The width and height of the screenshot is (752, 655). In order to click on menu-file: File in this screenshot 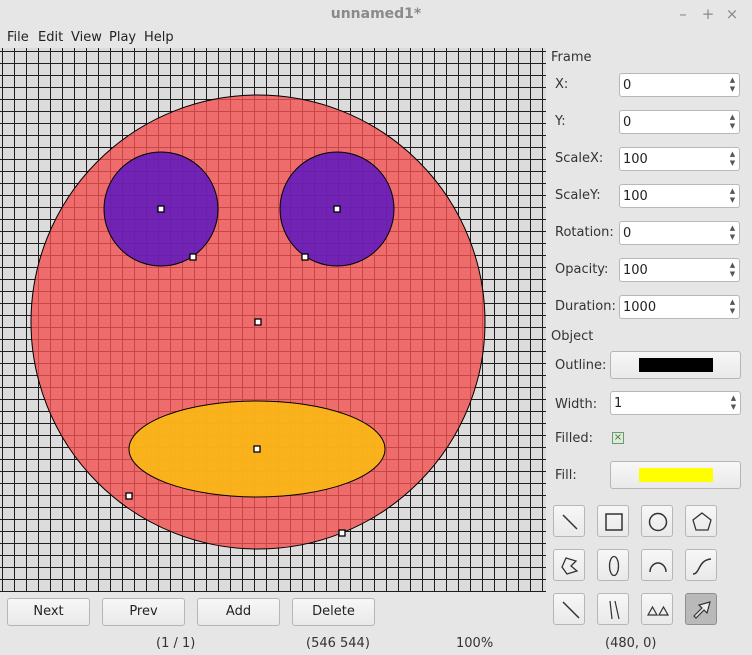, I will do `click(18, 37)`.